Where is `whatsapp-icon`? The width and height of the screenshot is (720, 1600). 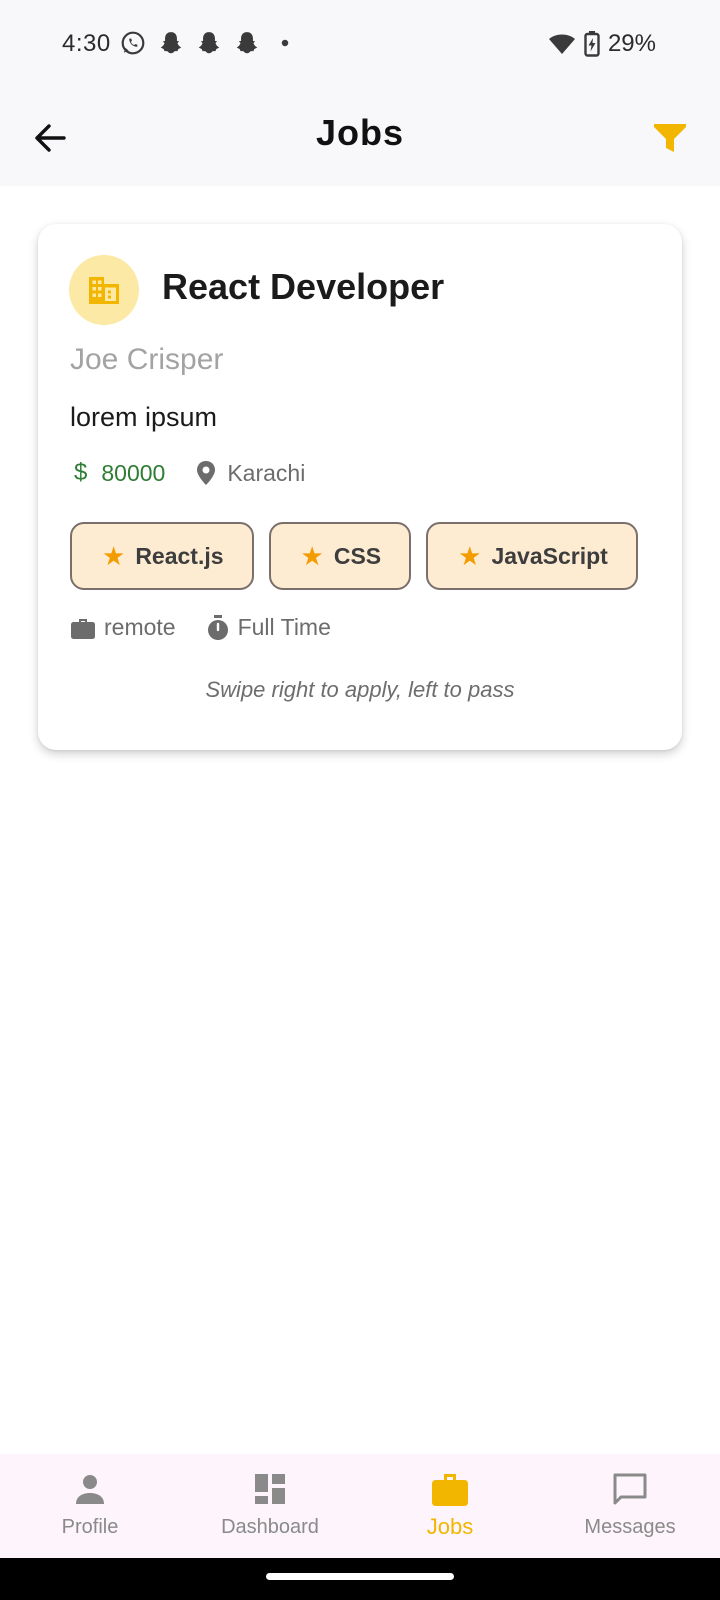 whatsapp-icon is located at coordinates (133, 43).